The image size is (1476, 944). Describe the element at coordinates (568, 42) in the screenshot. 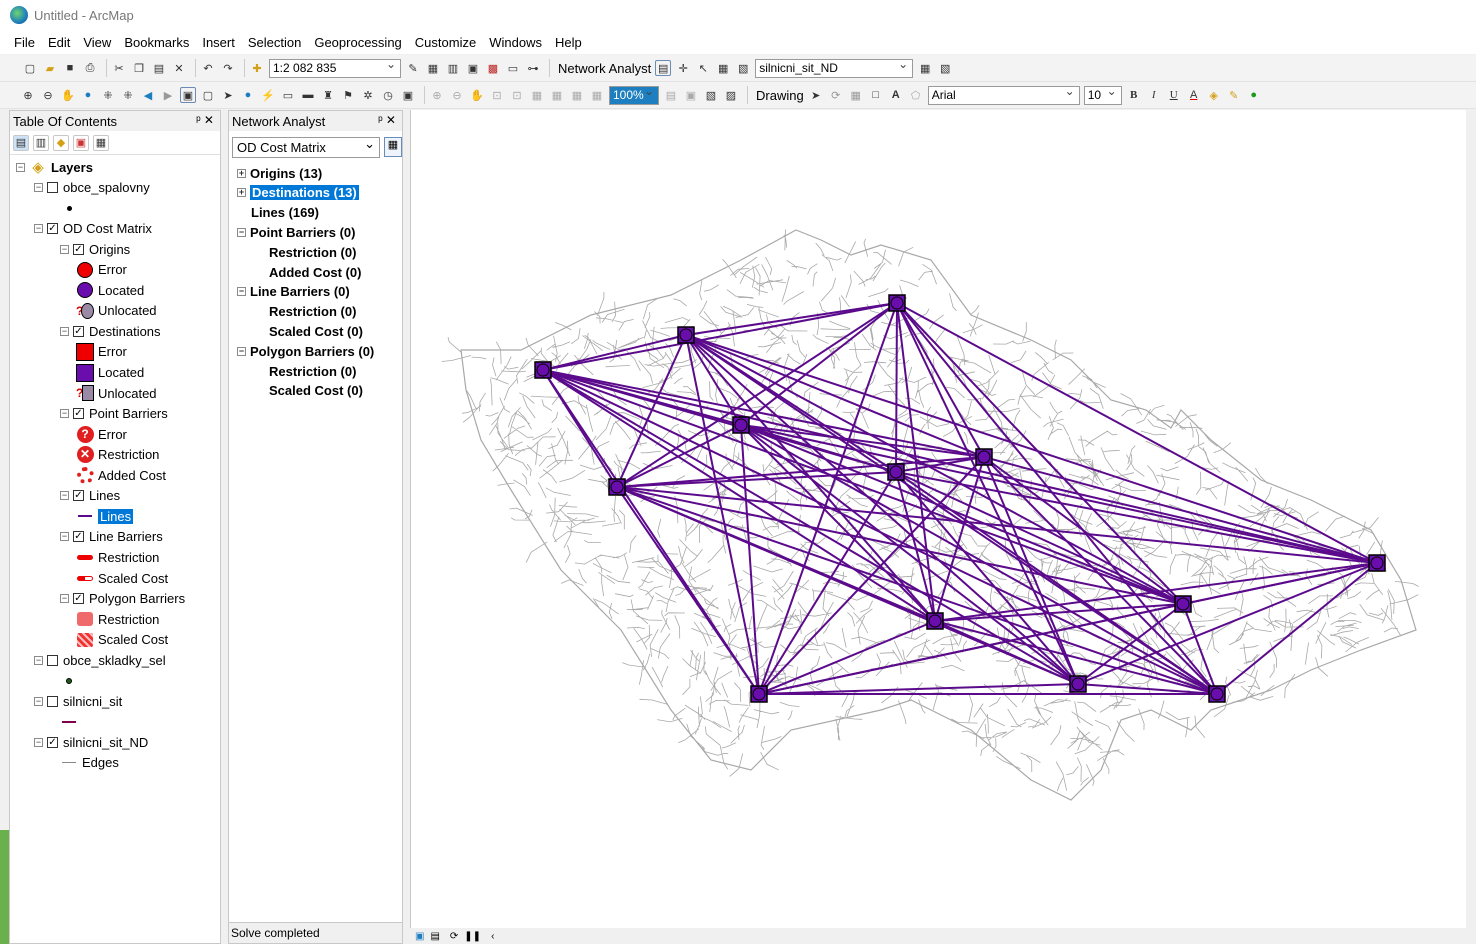

I see `menu-help: Help` at that location.